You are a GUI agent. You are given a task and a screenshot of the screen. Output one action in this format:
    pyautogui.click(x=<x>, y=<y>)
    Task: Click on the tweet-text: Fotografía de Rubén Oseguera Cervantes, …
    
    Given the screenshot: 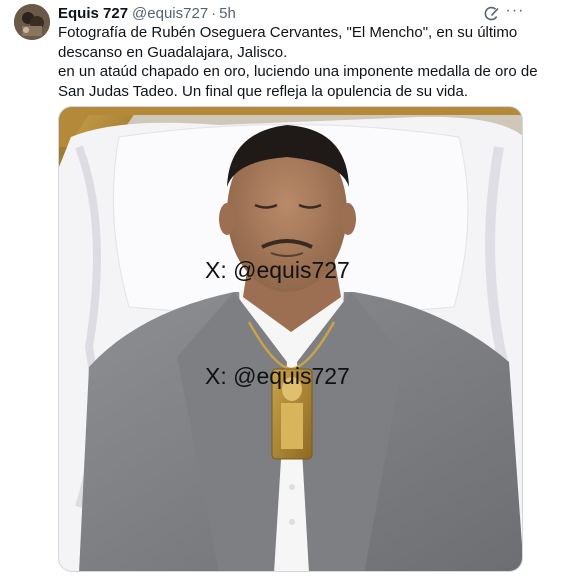 What is the action you would take?
    pyautogui.click(x=298, y=62)
    